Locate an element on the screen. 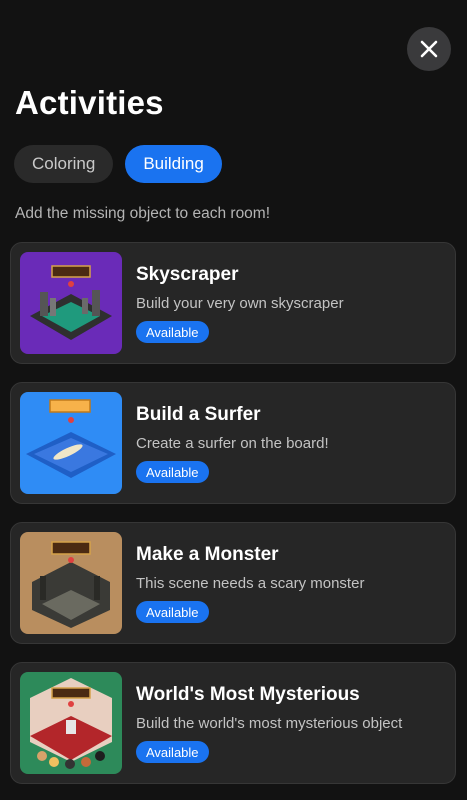 The width and height of the screenshot is (467, 800). mysterious-thumbnail is located at coordinates (71, 723).